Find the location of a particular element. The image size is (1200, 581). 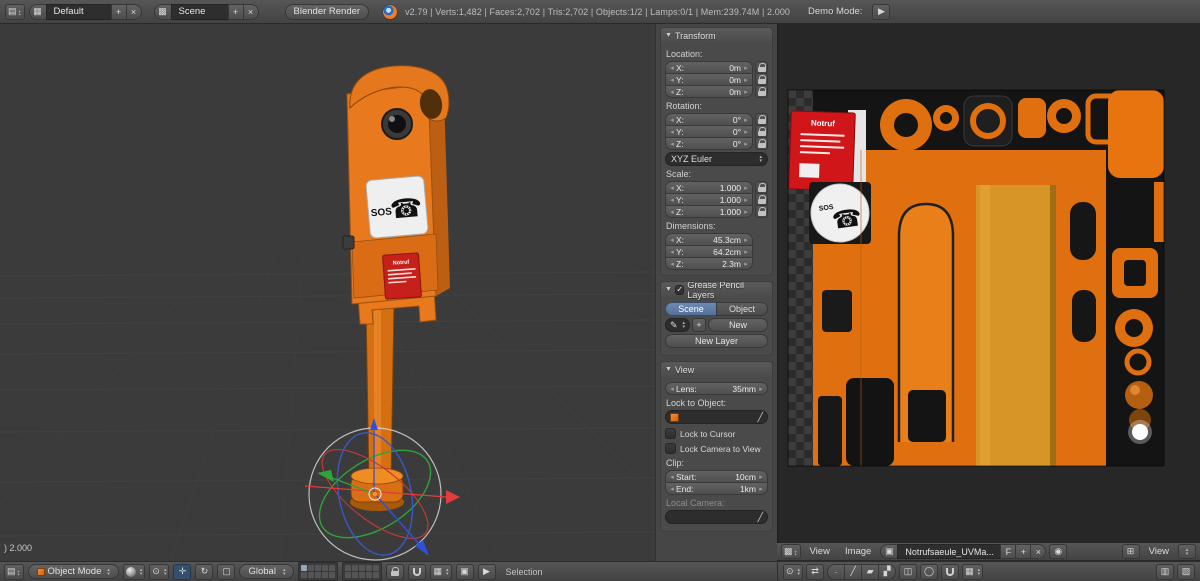

snap-toggle-button is located at coordinates (417, 571).